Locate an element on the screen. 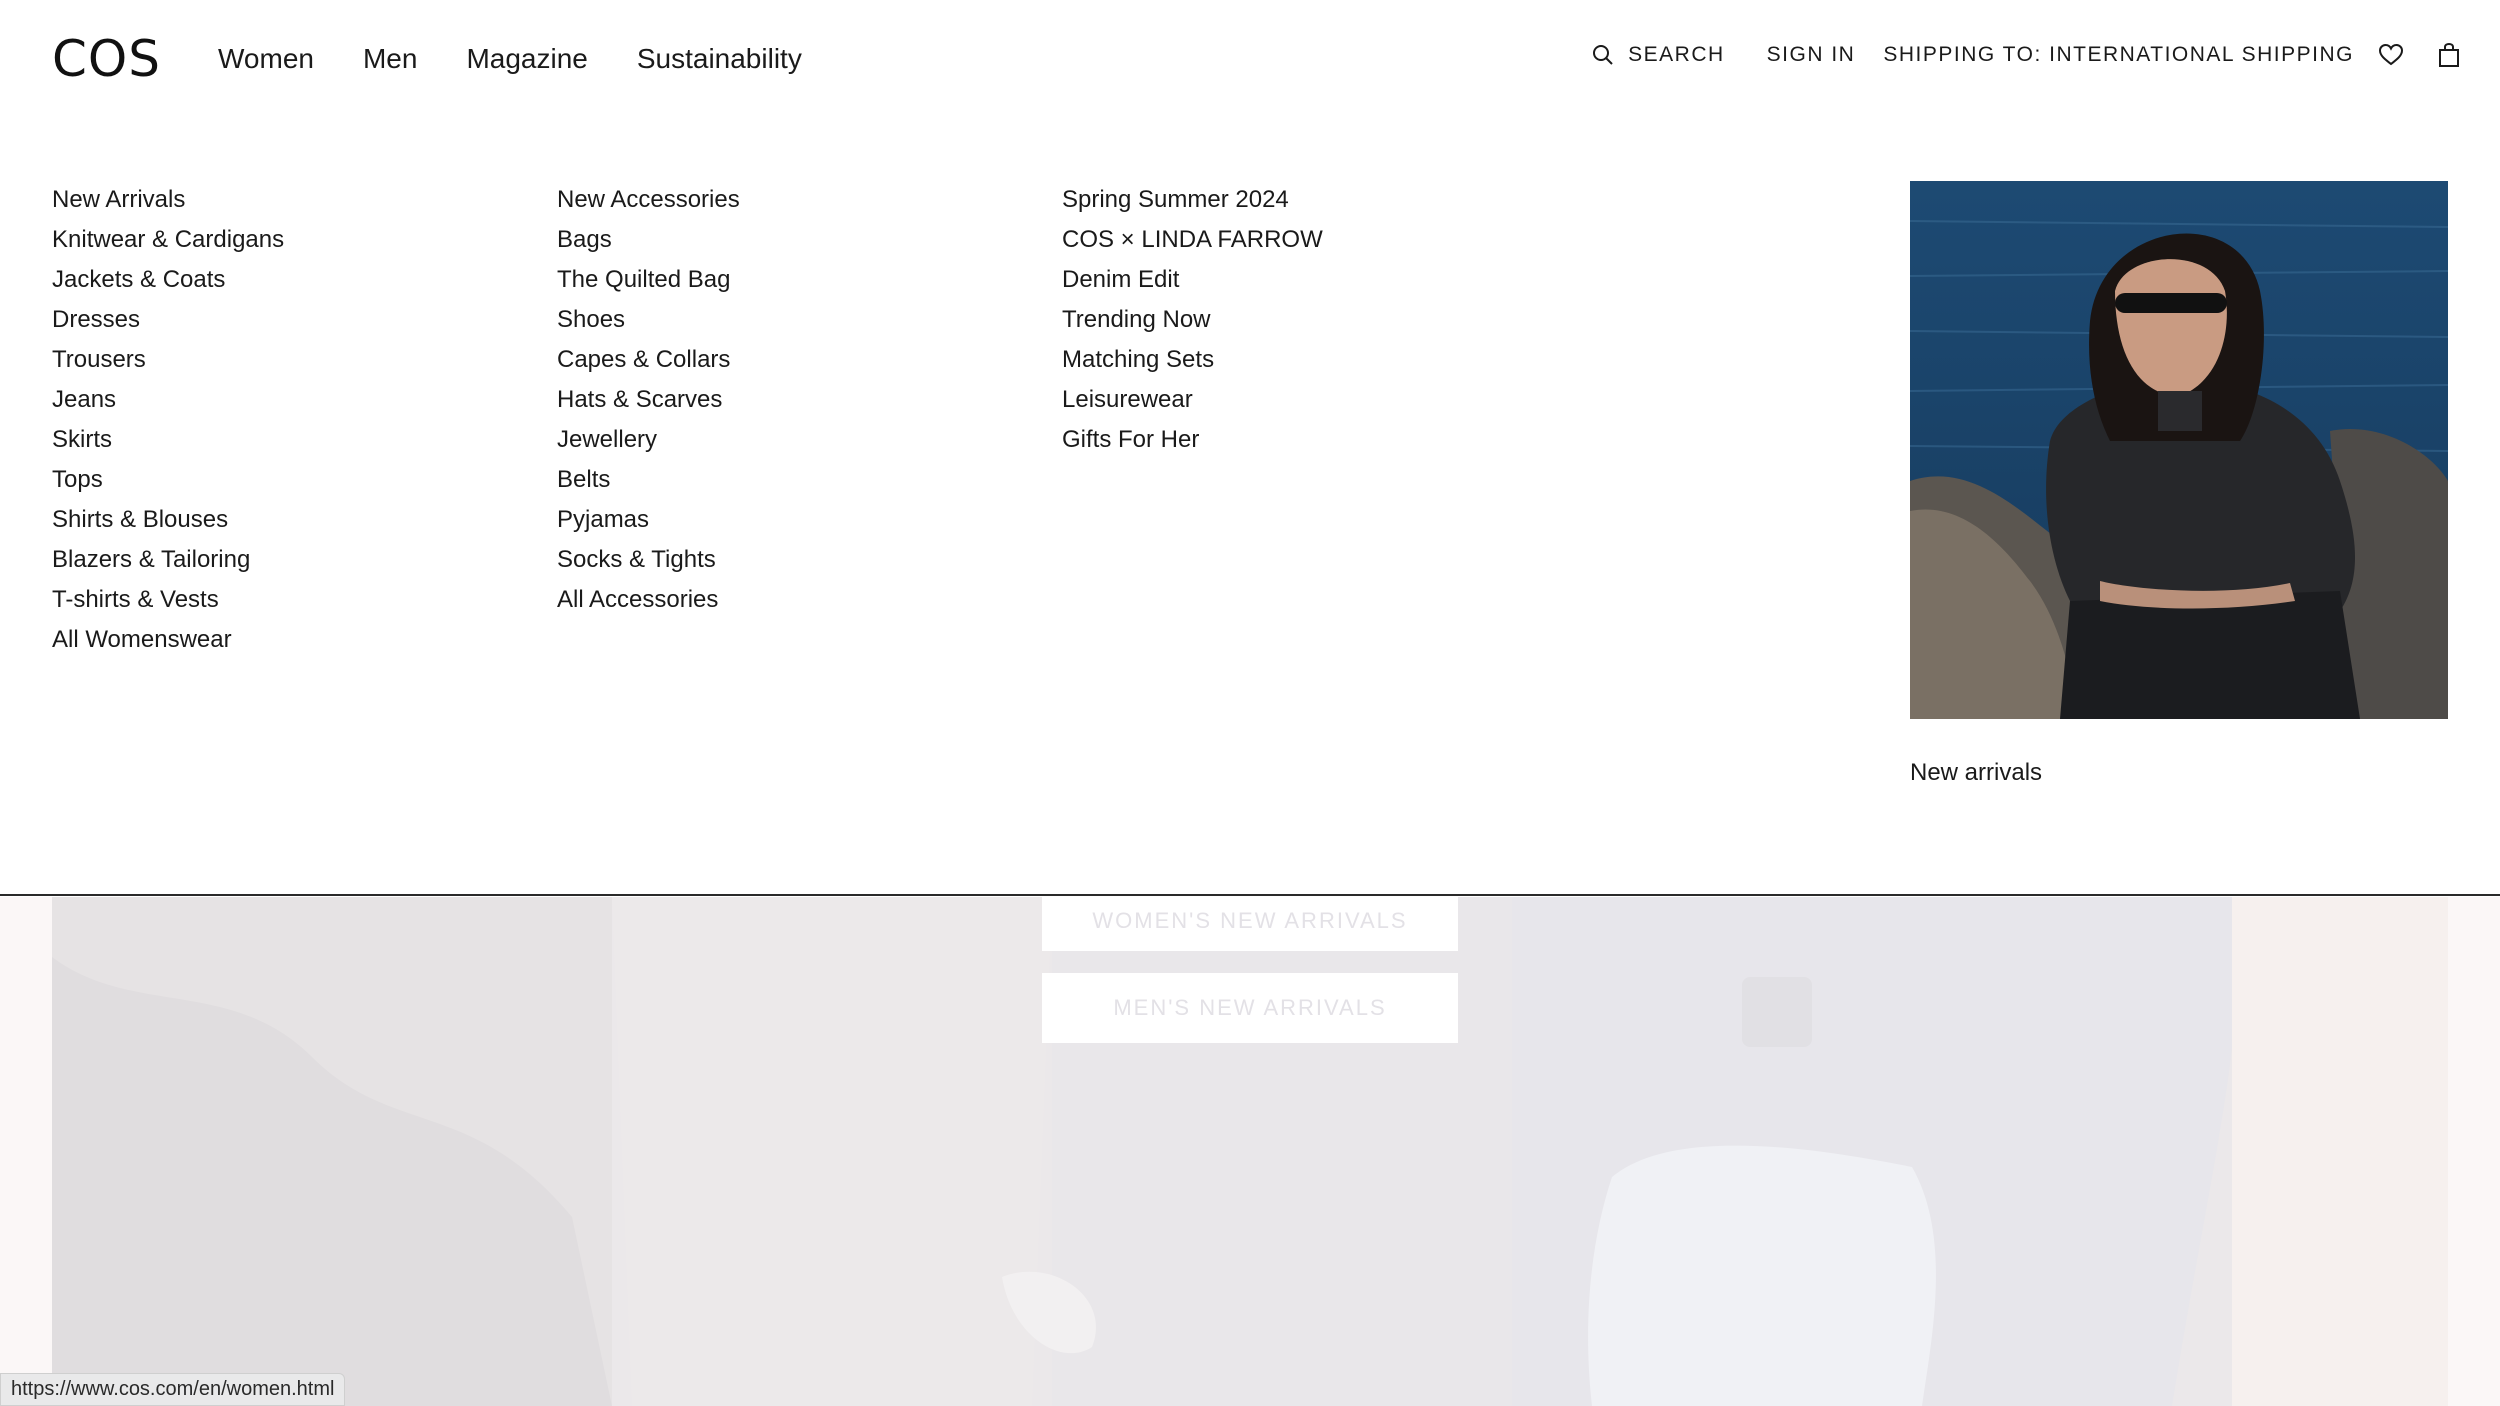  promo-caption: New arrivals is located at coordinates (2179, 773).